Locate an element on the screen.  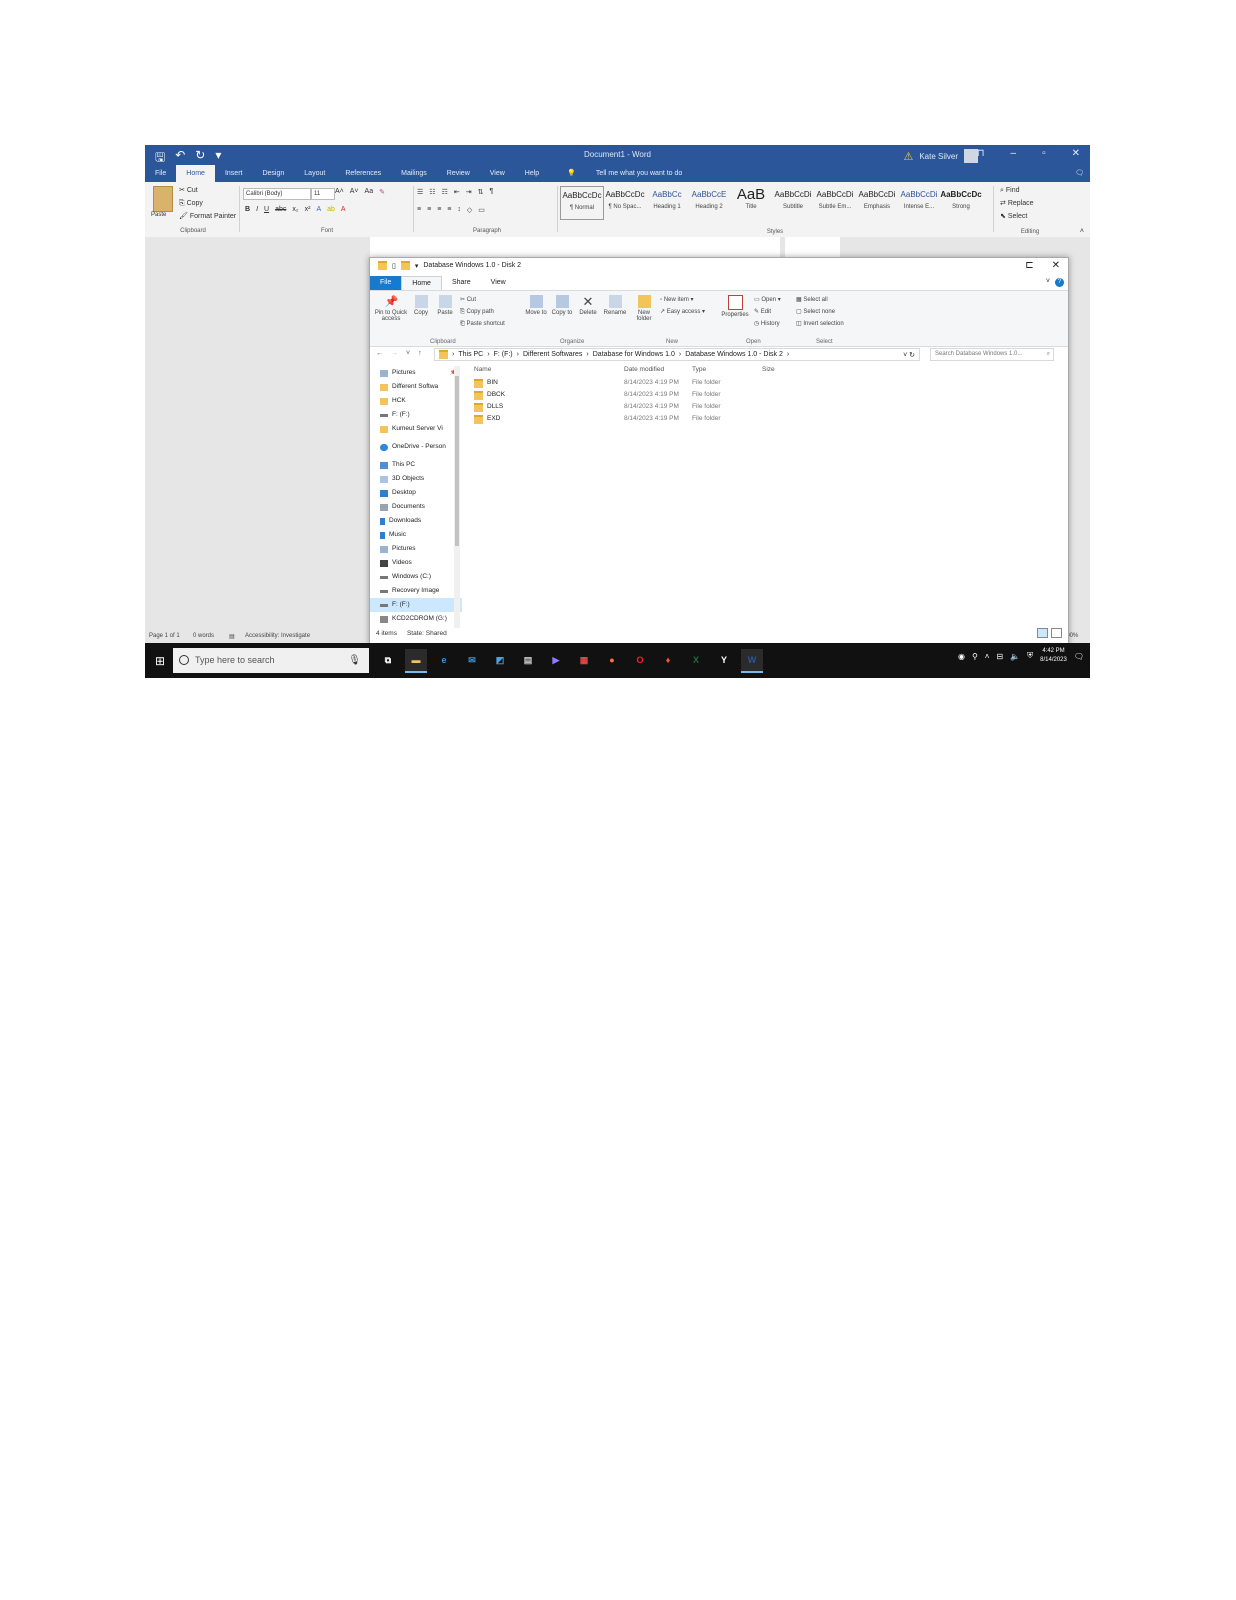
nav-item: Documents is located at coordinates (416, 507).